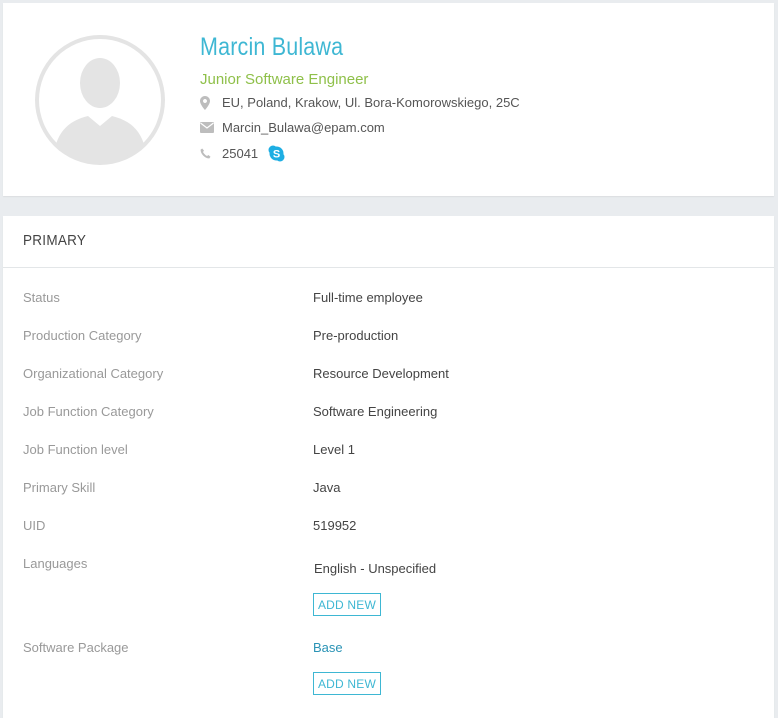 Image resolution: width=778 pixels, height=718 pixels. I want to click on language-item: English - Unspecified, so click(375, 568).